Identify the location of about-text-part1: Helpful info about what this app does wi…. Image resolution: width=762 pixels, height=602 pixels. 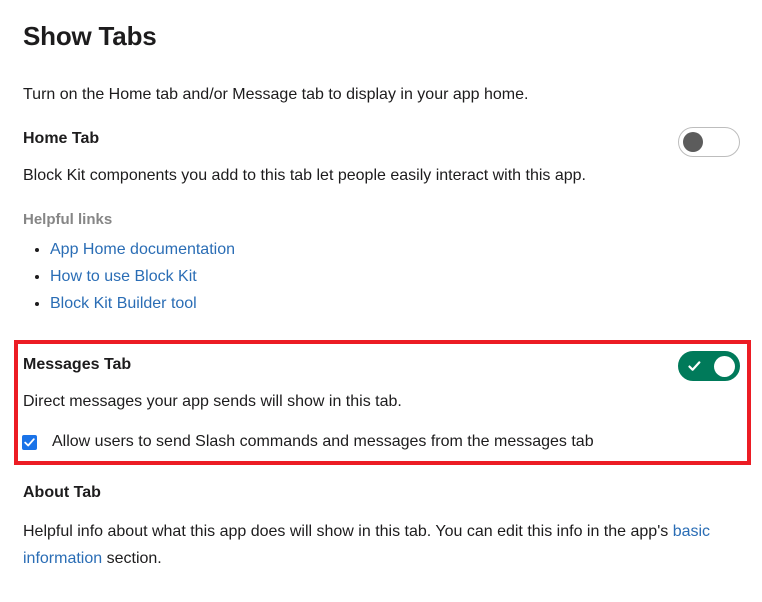
(348, 531).